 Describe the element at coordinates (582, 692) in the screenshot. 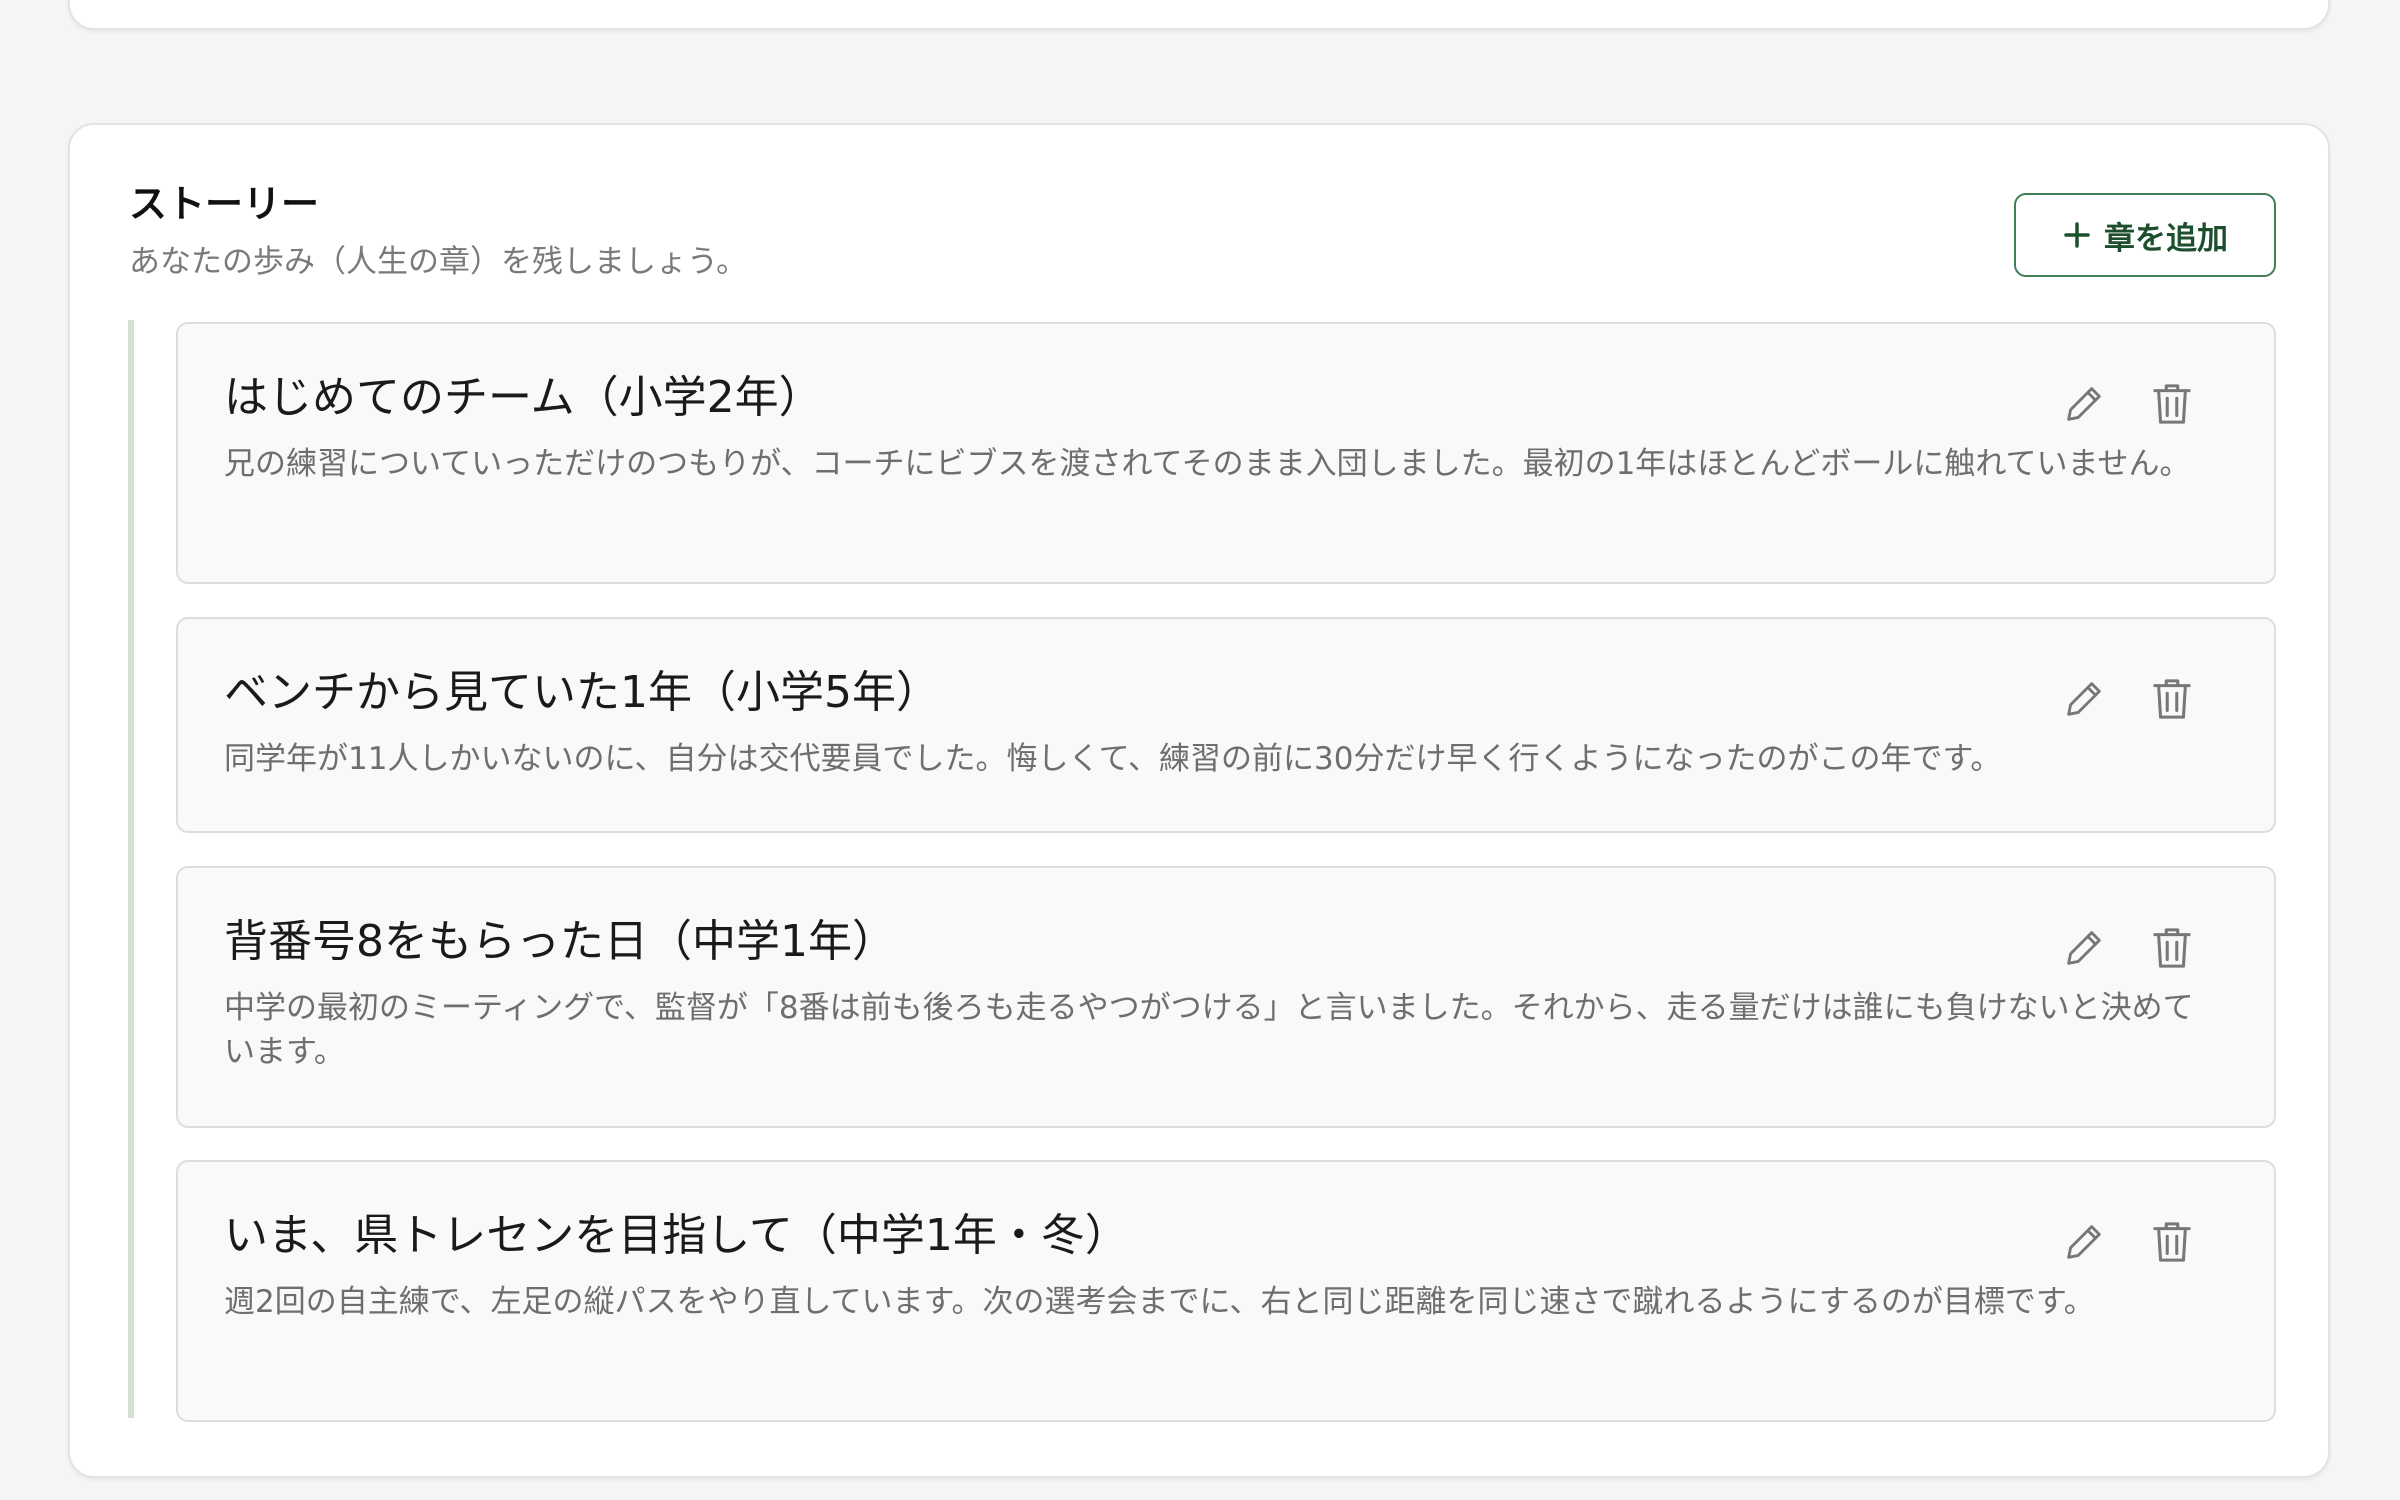

I see `chapter-title: ベンチから見ていた1年（小学5年）` at that location.